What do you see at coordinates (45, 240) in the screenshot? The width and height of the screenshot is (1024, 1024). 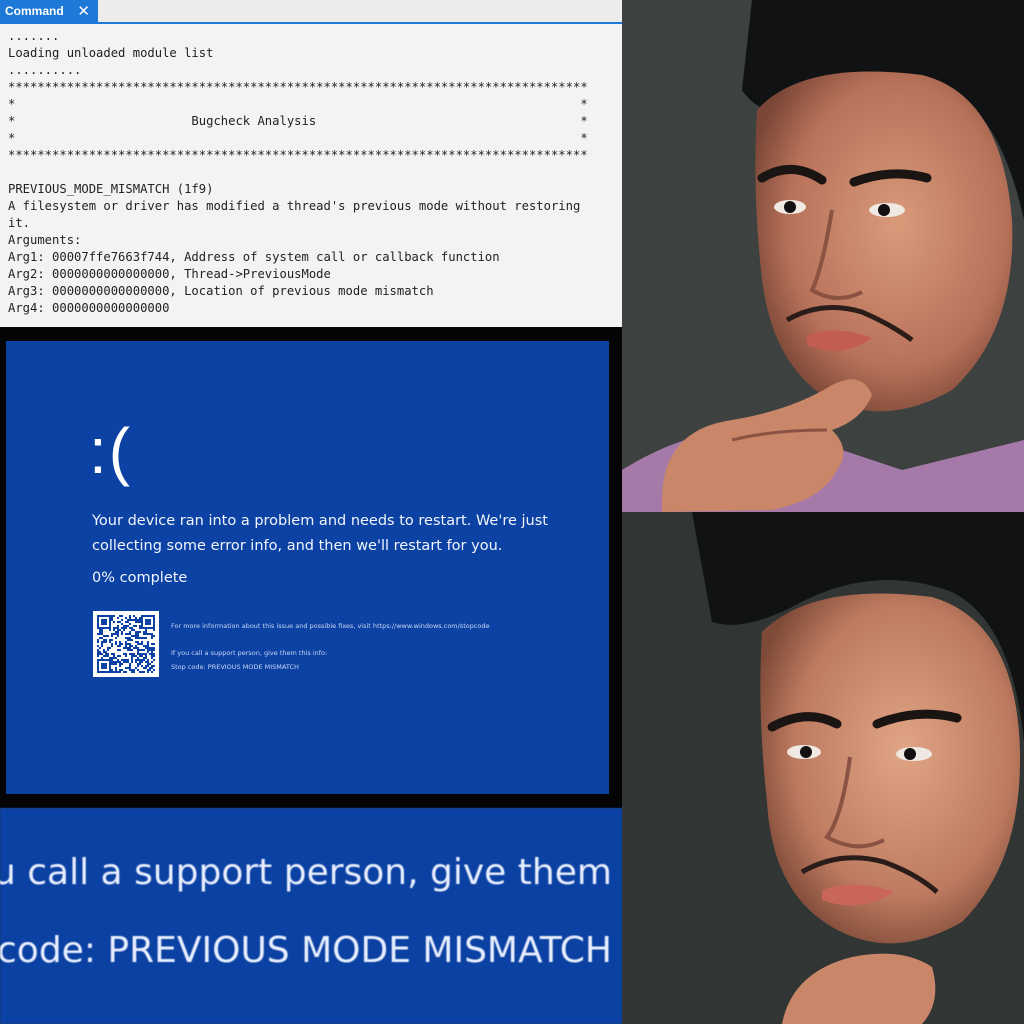 I see `output-line: Arguments:` at bounding box center [45, 240].